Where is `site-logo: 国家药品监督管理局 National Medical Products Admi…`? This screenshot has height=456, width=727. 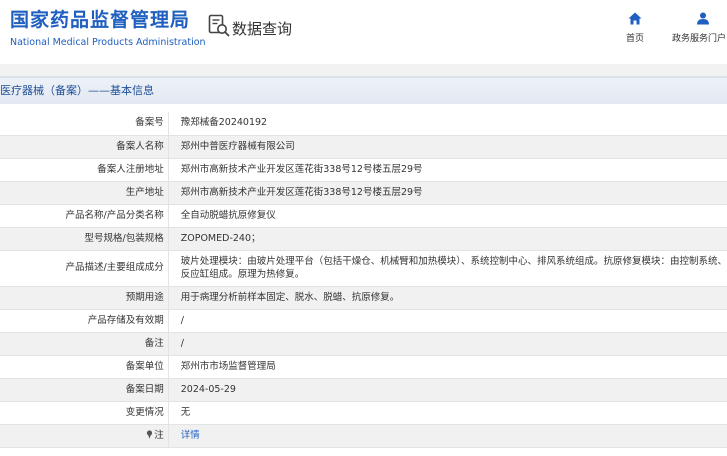
site-logo: 国家药品监督管理局 National Medical Products Admi… is located at coordinates (108, 28).